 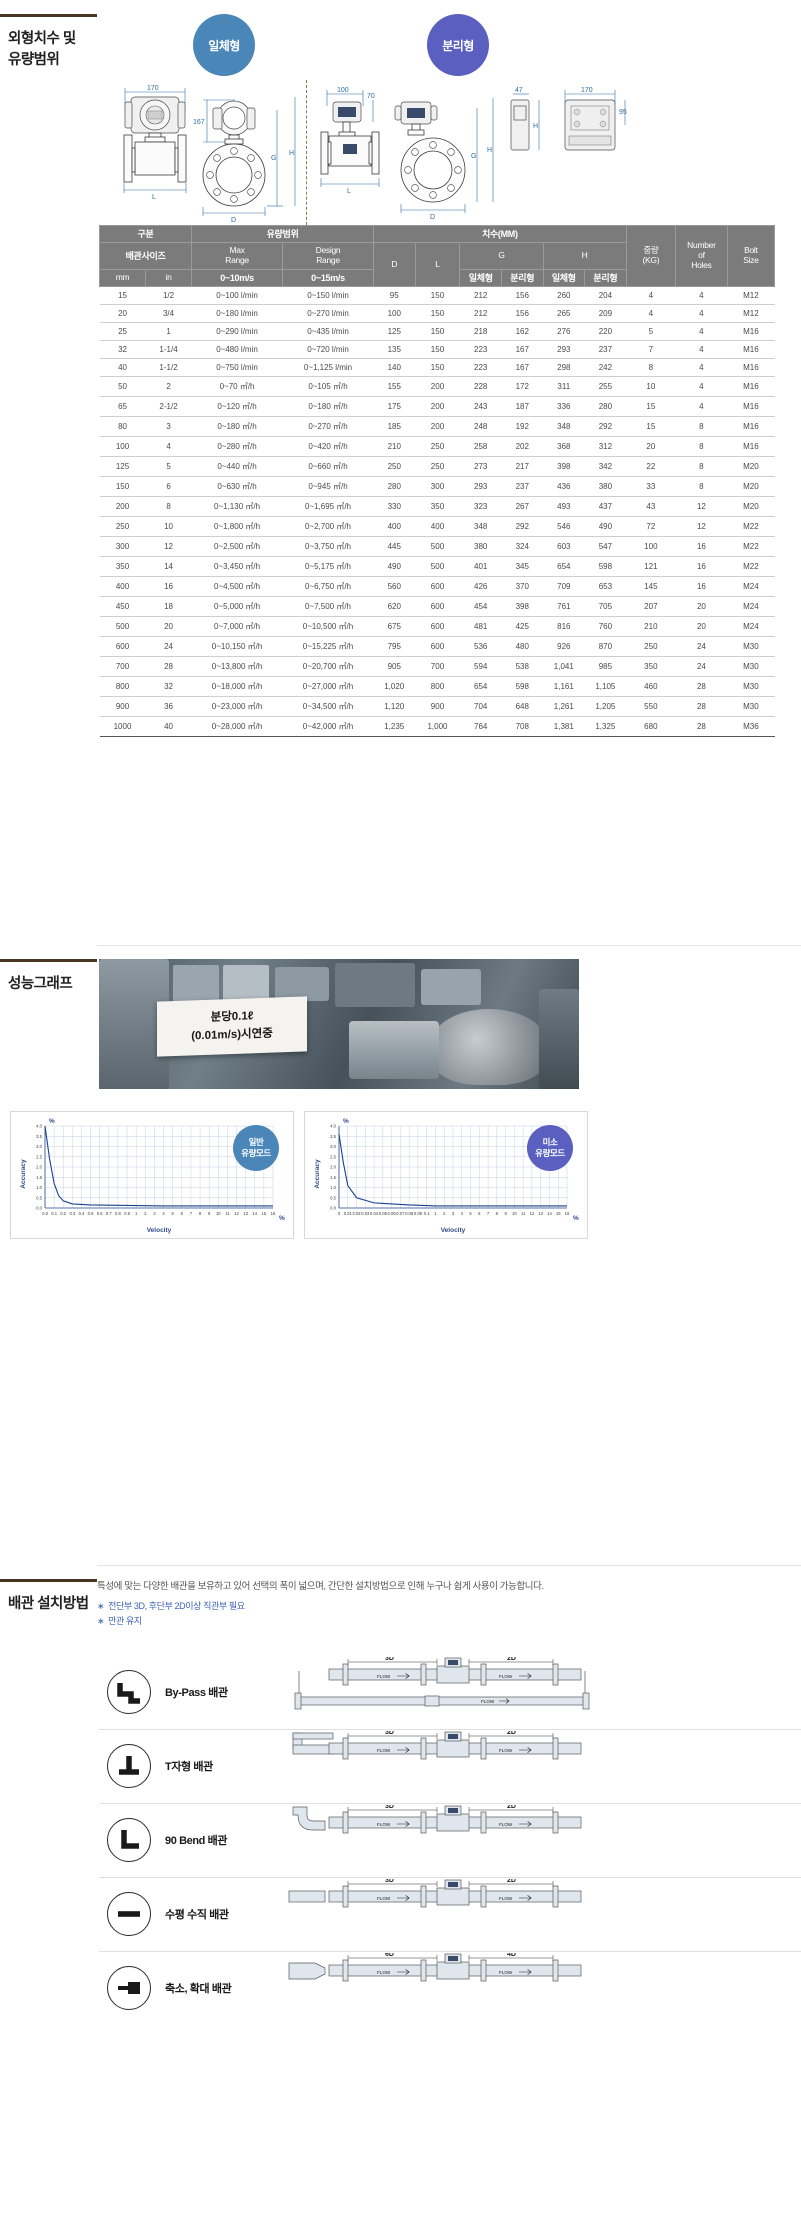 What do you see at coordinates (333, 1208) in the screenshot?
I see `y-tick-label: 0.0` at bounding box center [333, 1208].